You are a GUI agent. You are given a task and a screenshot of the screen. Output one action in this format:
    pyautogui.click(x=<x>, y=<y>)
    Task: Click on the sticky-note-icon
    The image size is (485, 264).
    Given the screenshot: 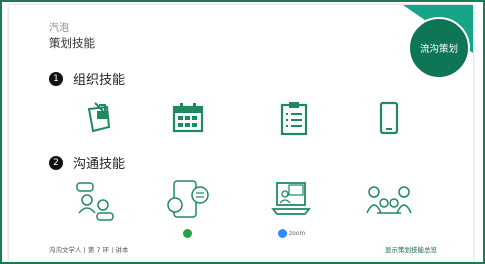 What is the action you would take?
    pyautogui.click(x=98, y=118)
    